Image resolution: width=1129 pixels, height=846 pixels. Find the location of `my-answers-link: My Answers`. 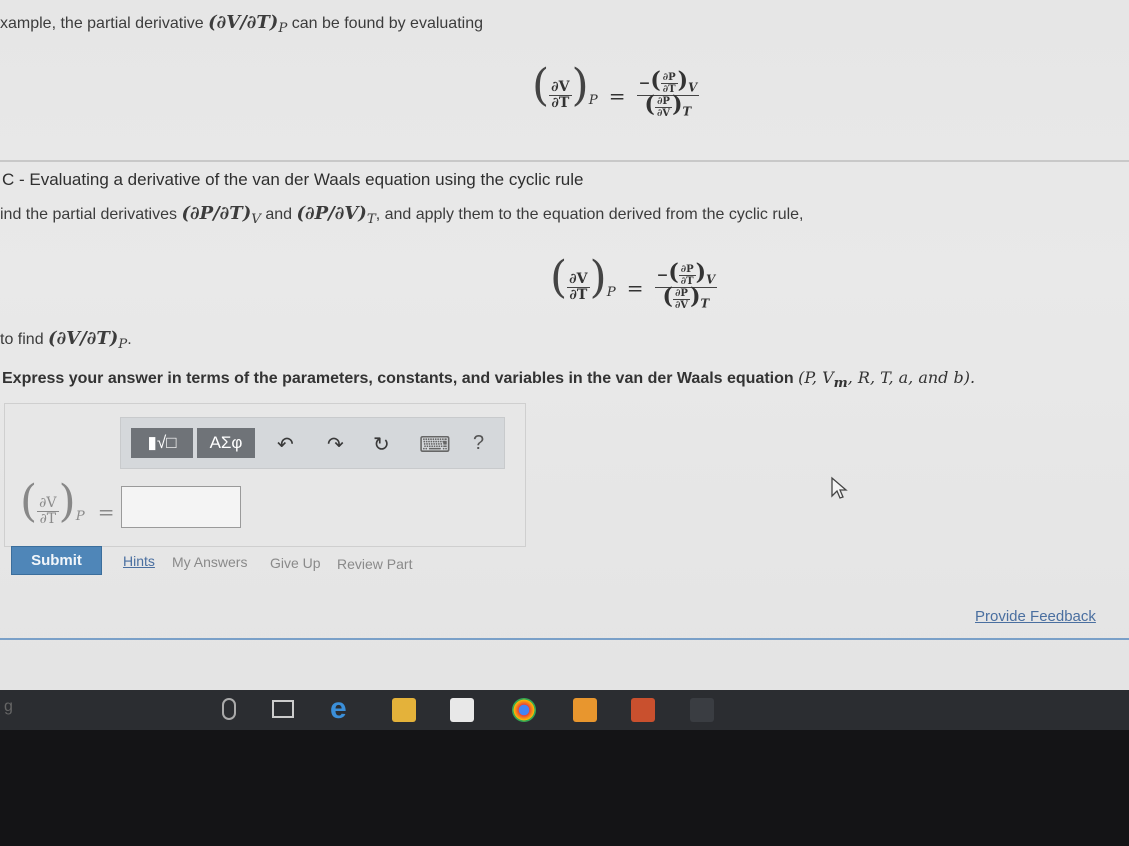

my-answers-link: My Answers is located at coordinates (209, 562).